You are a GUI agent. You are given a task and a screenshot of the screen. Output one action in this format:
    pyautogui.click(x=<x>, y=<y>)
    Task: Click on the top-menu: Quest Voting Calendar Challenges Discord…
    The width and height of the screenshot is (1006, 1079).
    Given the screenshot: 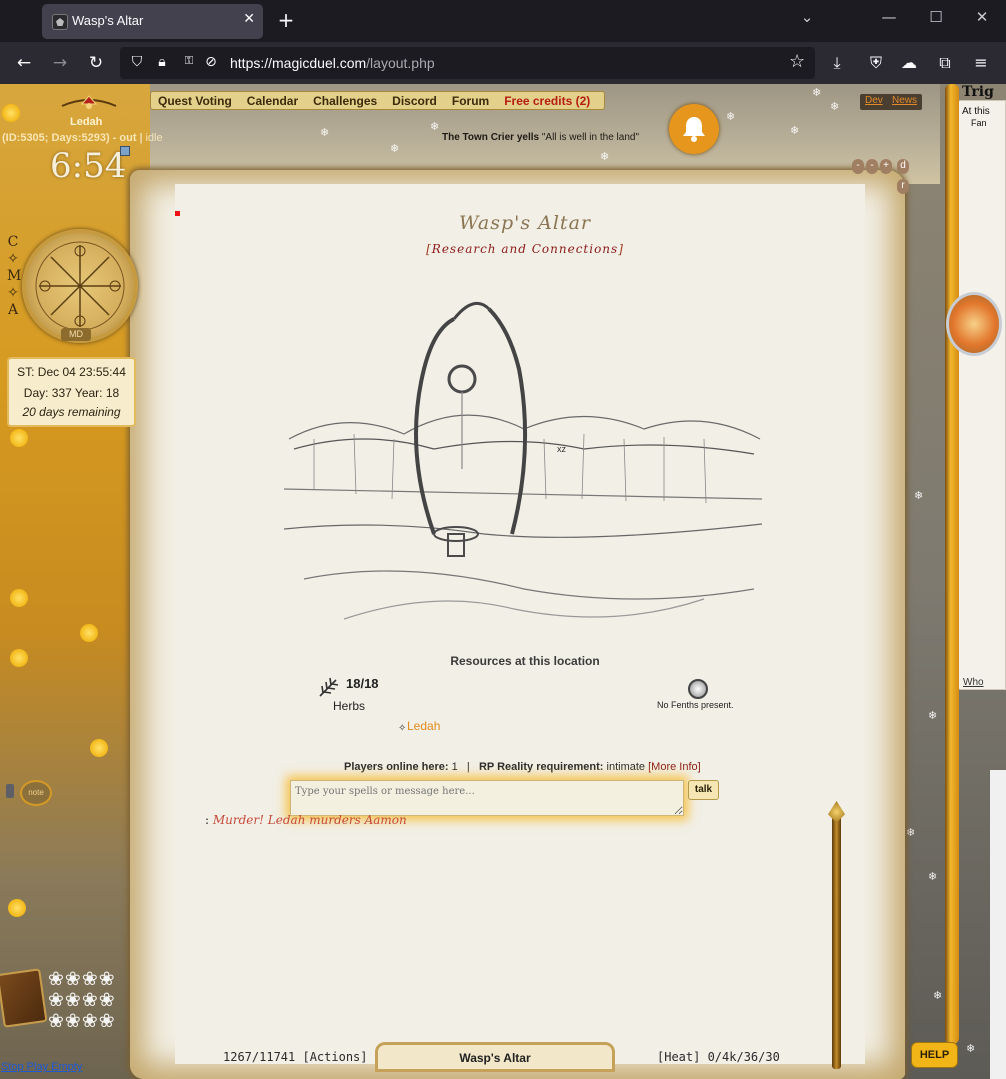 What is the action you would take?
    pyautogui.click(x=377, y=100)
    